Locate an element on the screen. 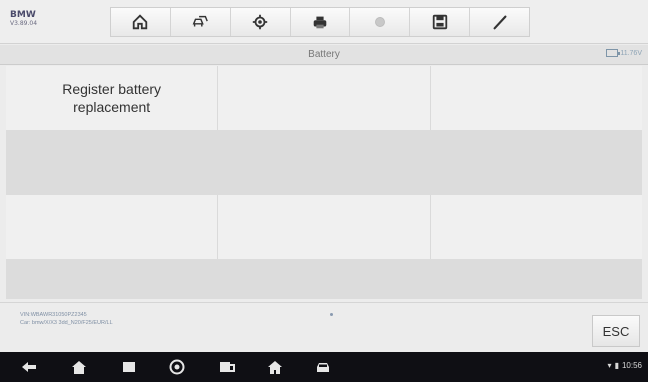 The image size is (648, 382). status-bar: ▾ ▮ 10:56 is located at coordinates (625, 365).